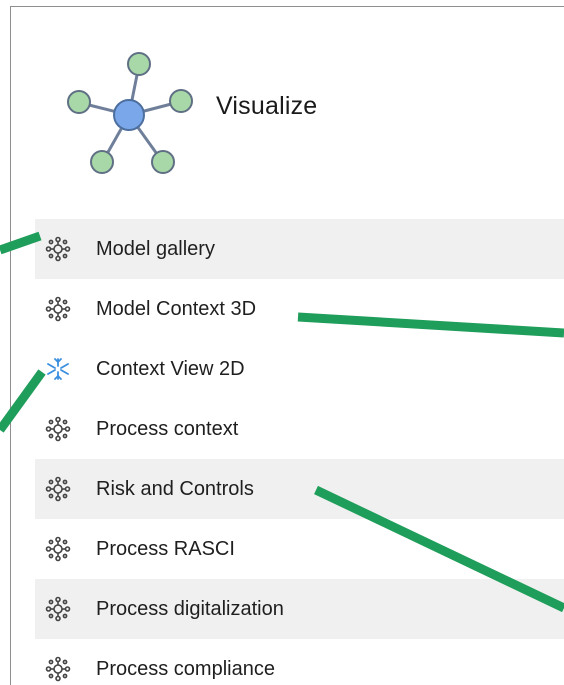 The width and height of the screenshot is (564, 685). What do you see at coordinates (176, 308) in the screenshot?
I see `menu-item-label: Model Context 3D` at bounding box center [176, 308].